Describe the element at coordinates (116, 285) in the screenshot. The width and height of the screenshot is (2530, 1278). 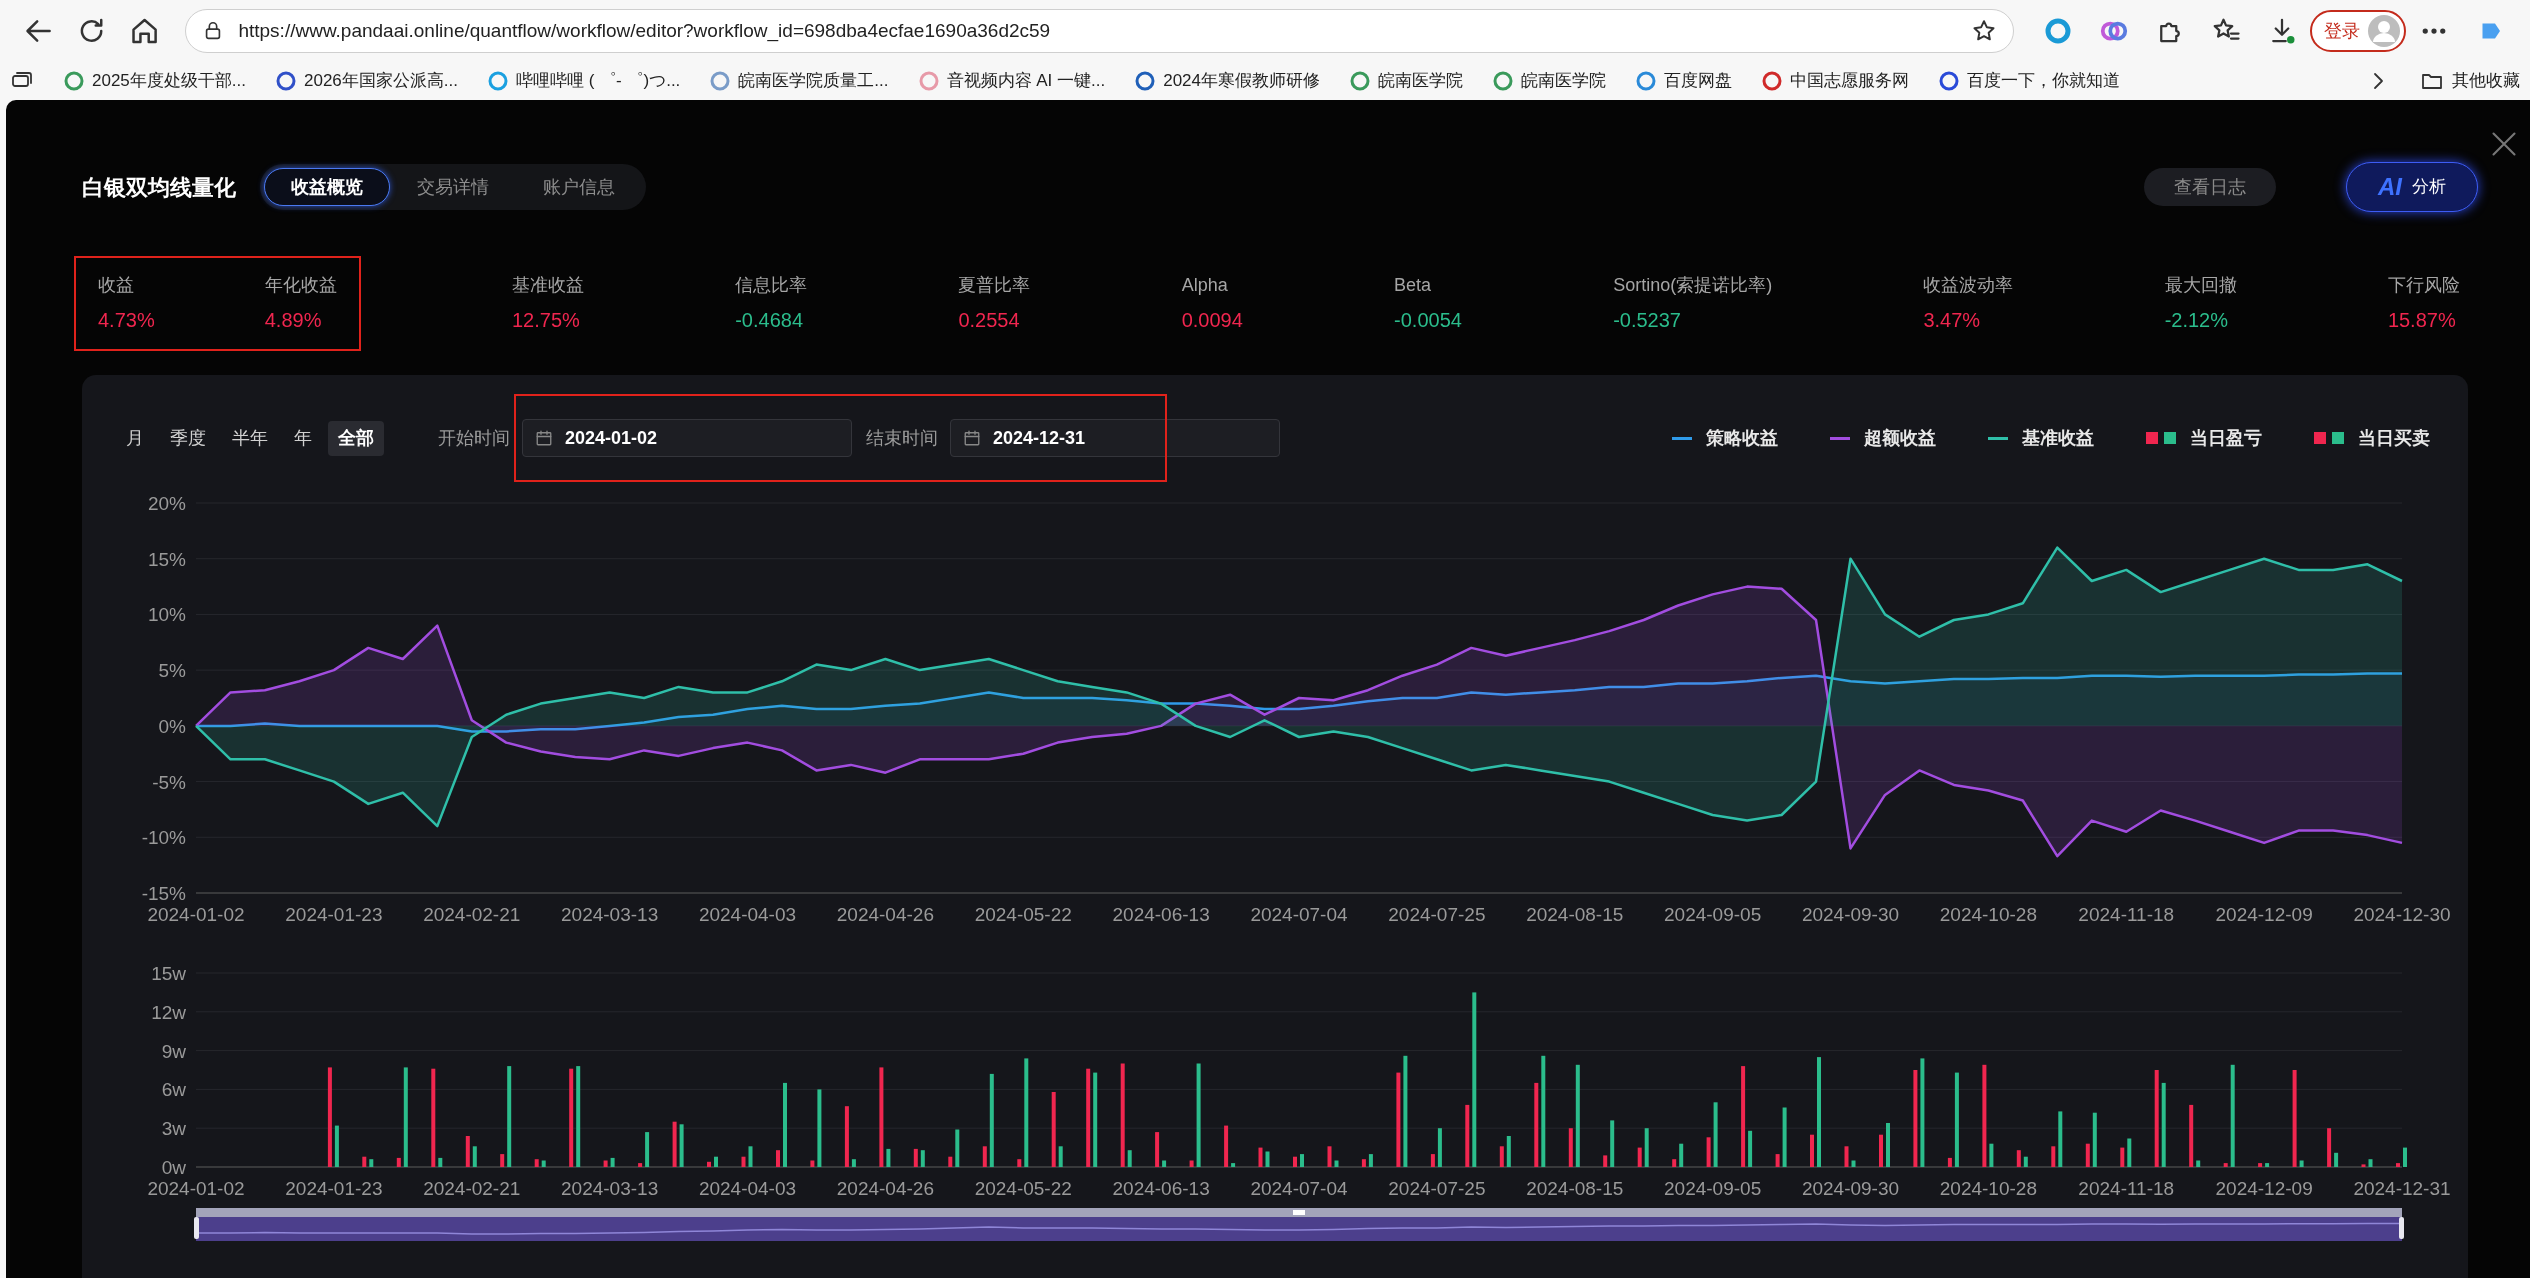
I see `metric-label: 收益` at that location.